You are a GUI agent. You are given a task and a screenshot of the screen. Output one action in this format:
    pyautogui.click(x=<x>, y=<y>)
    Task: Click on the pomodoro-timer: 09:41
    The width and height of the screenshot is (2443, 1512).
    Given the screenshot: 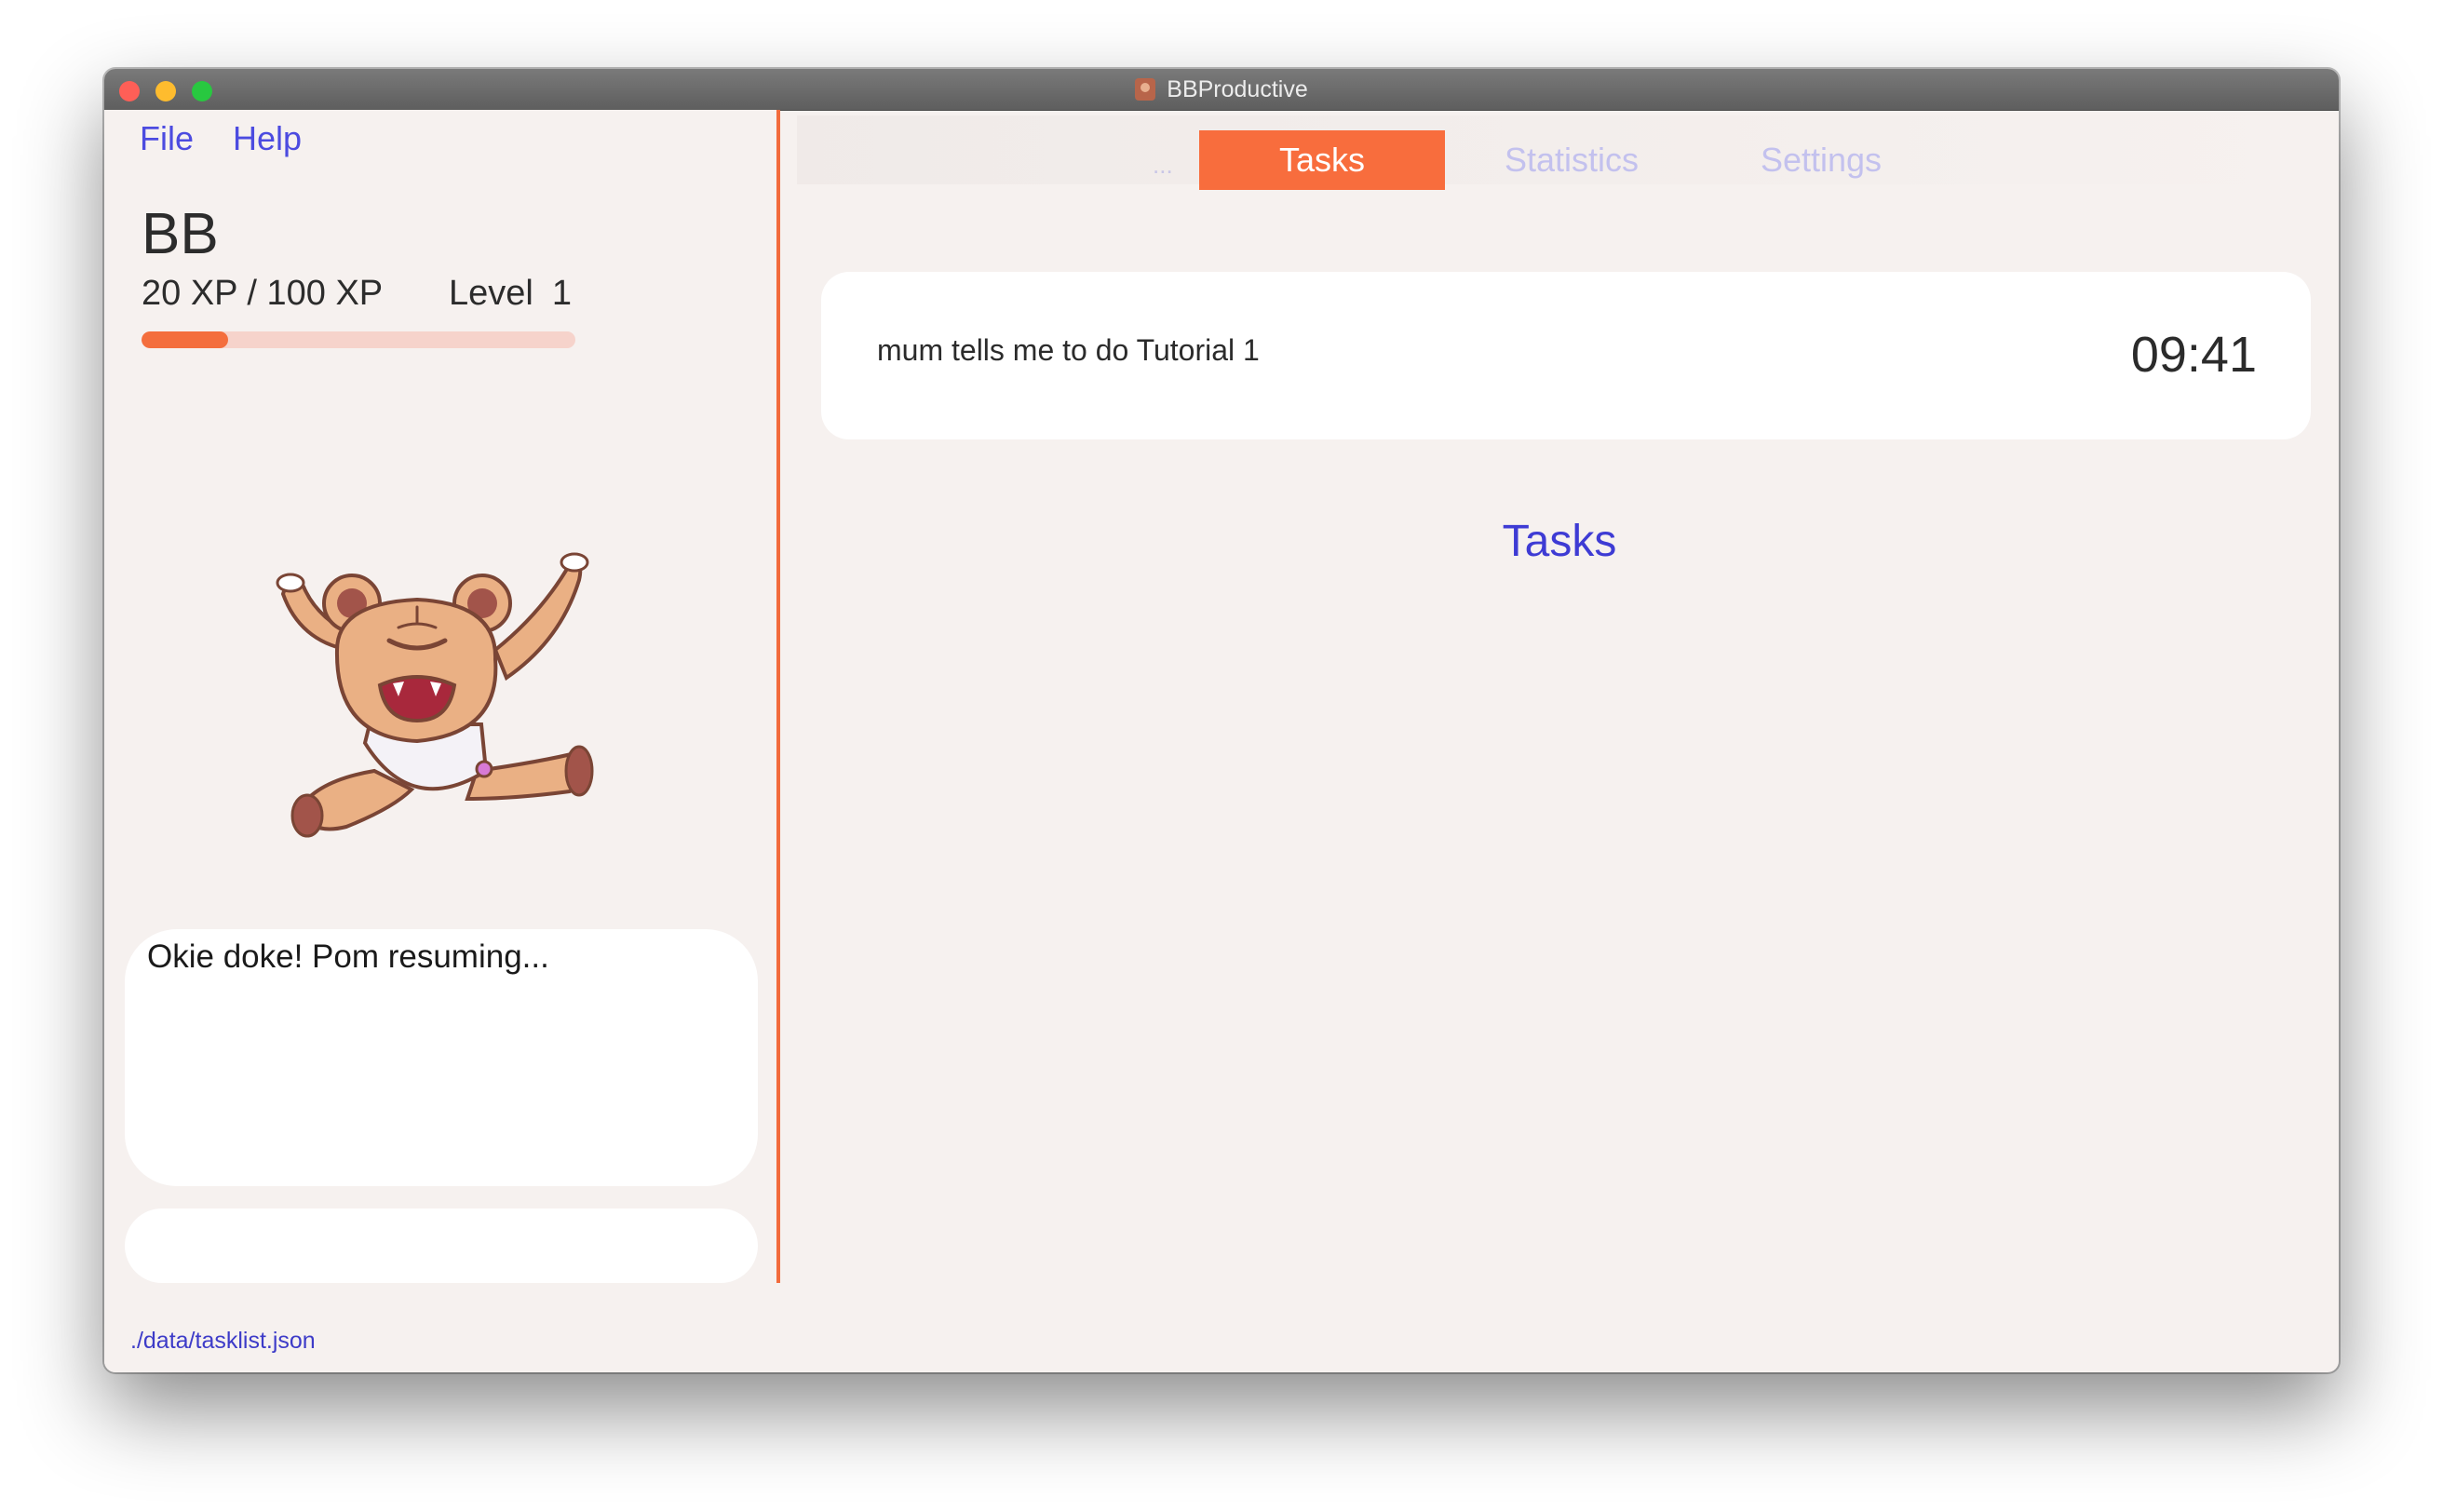 What is the action you would take?
    pyautogui.click(x=2194, y=355)
    